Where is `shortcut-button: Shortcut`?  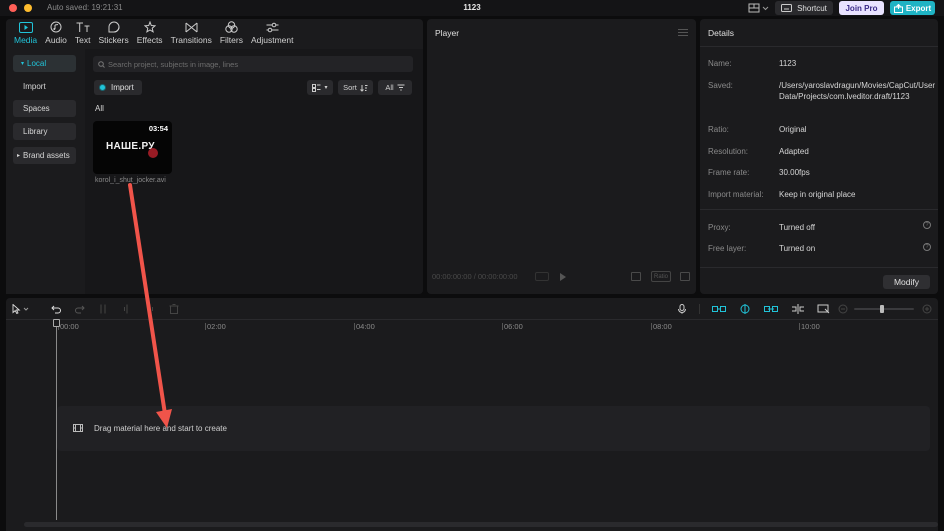 shortcut-button: Shortcut is located at coordinates (804, 8).